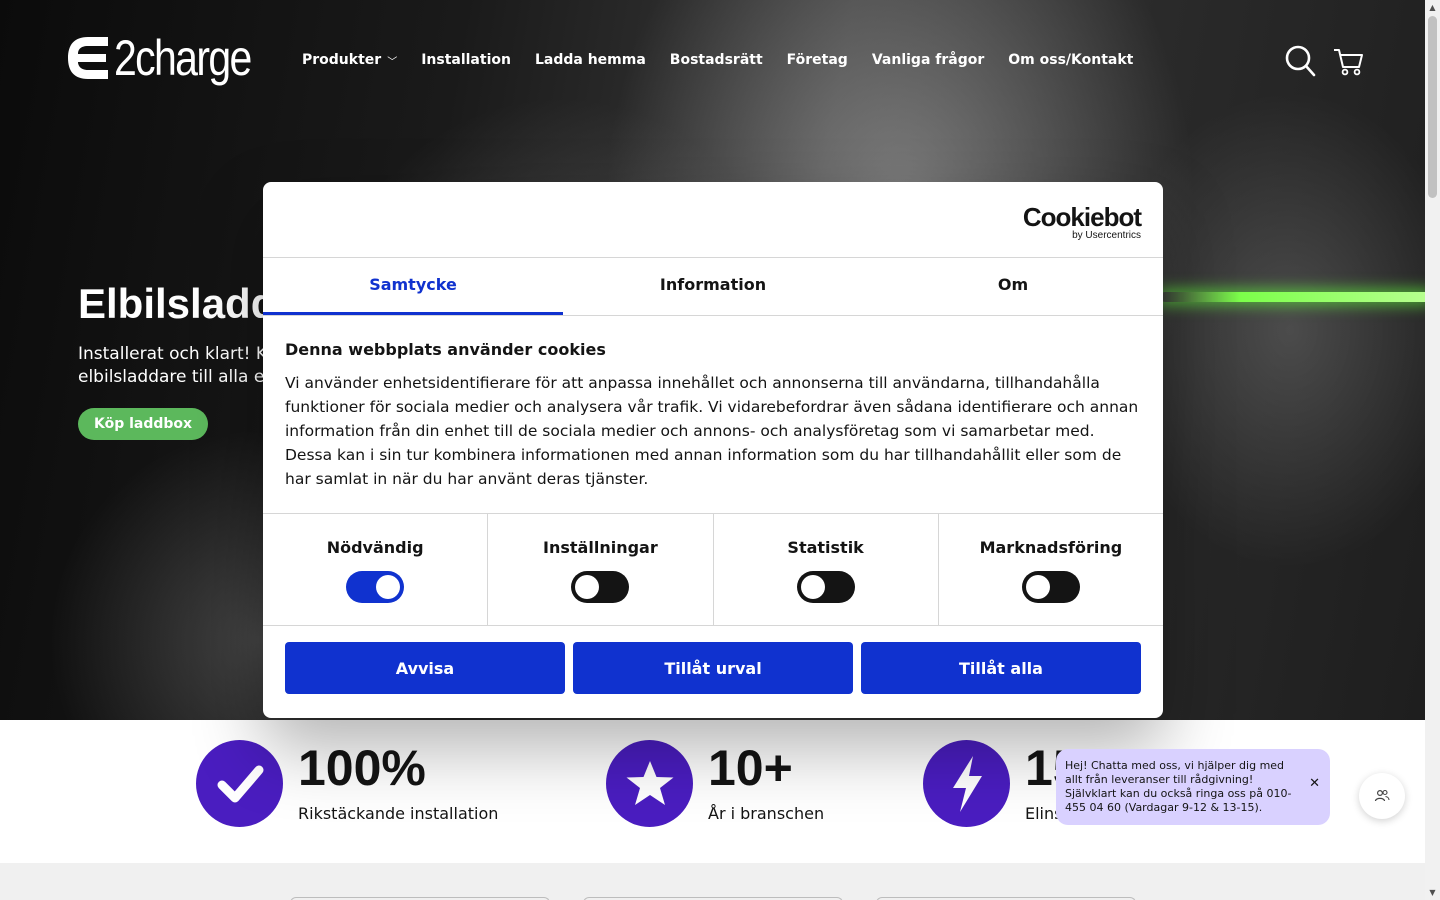 The height and width of the screenshot is (900, 1440). What do you see at coordinates (713, 220) in the screenshot?
I see `cookie-dialog-header: Cookiebot by Usercentrics` at bounding box center [713, 220].